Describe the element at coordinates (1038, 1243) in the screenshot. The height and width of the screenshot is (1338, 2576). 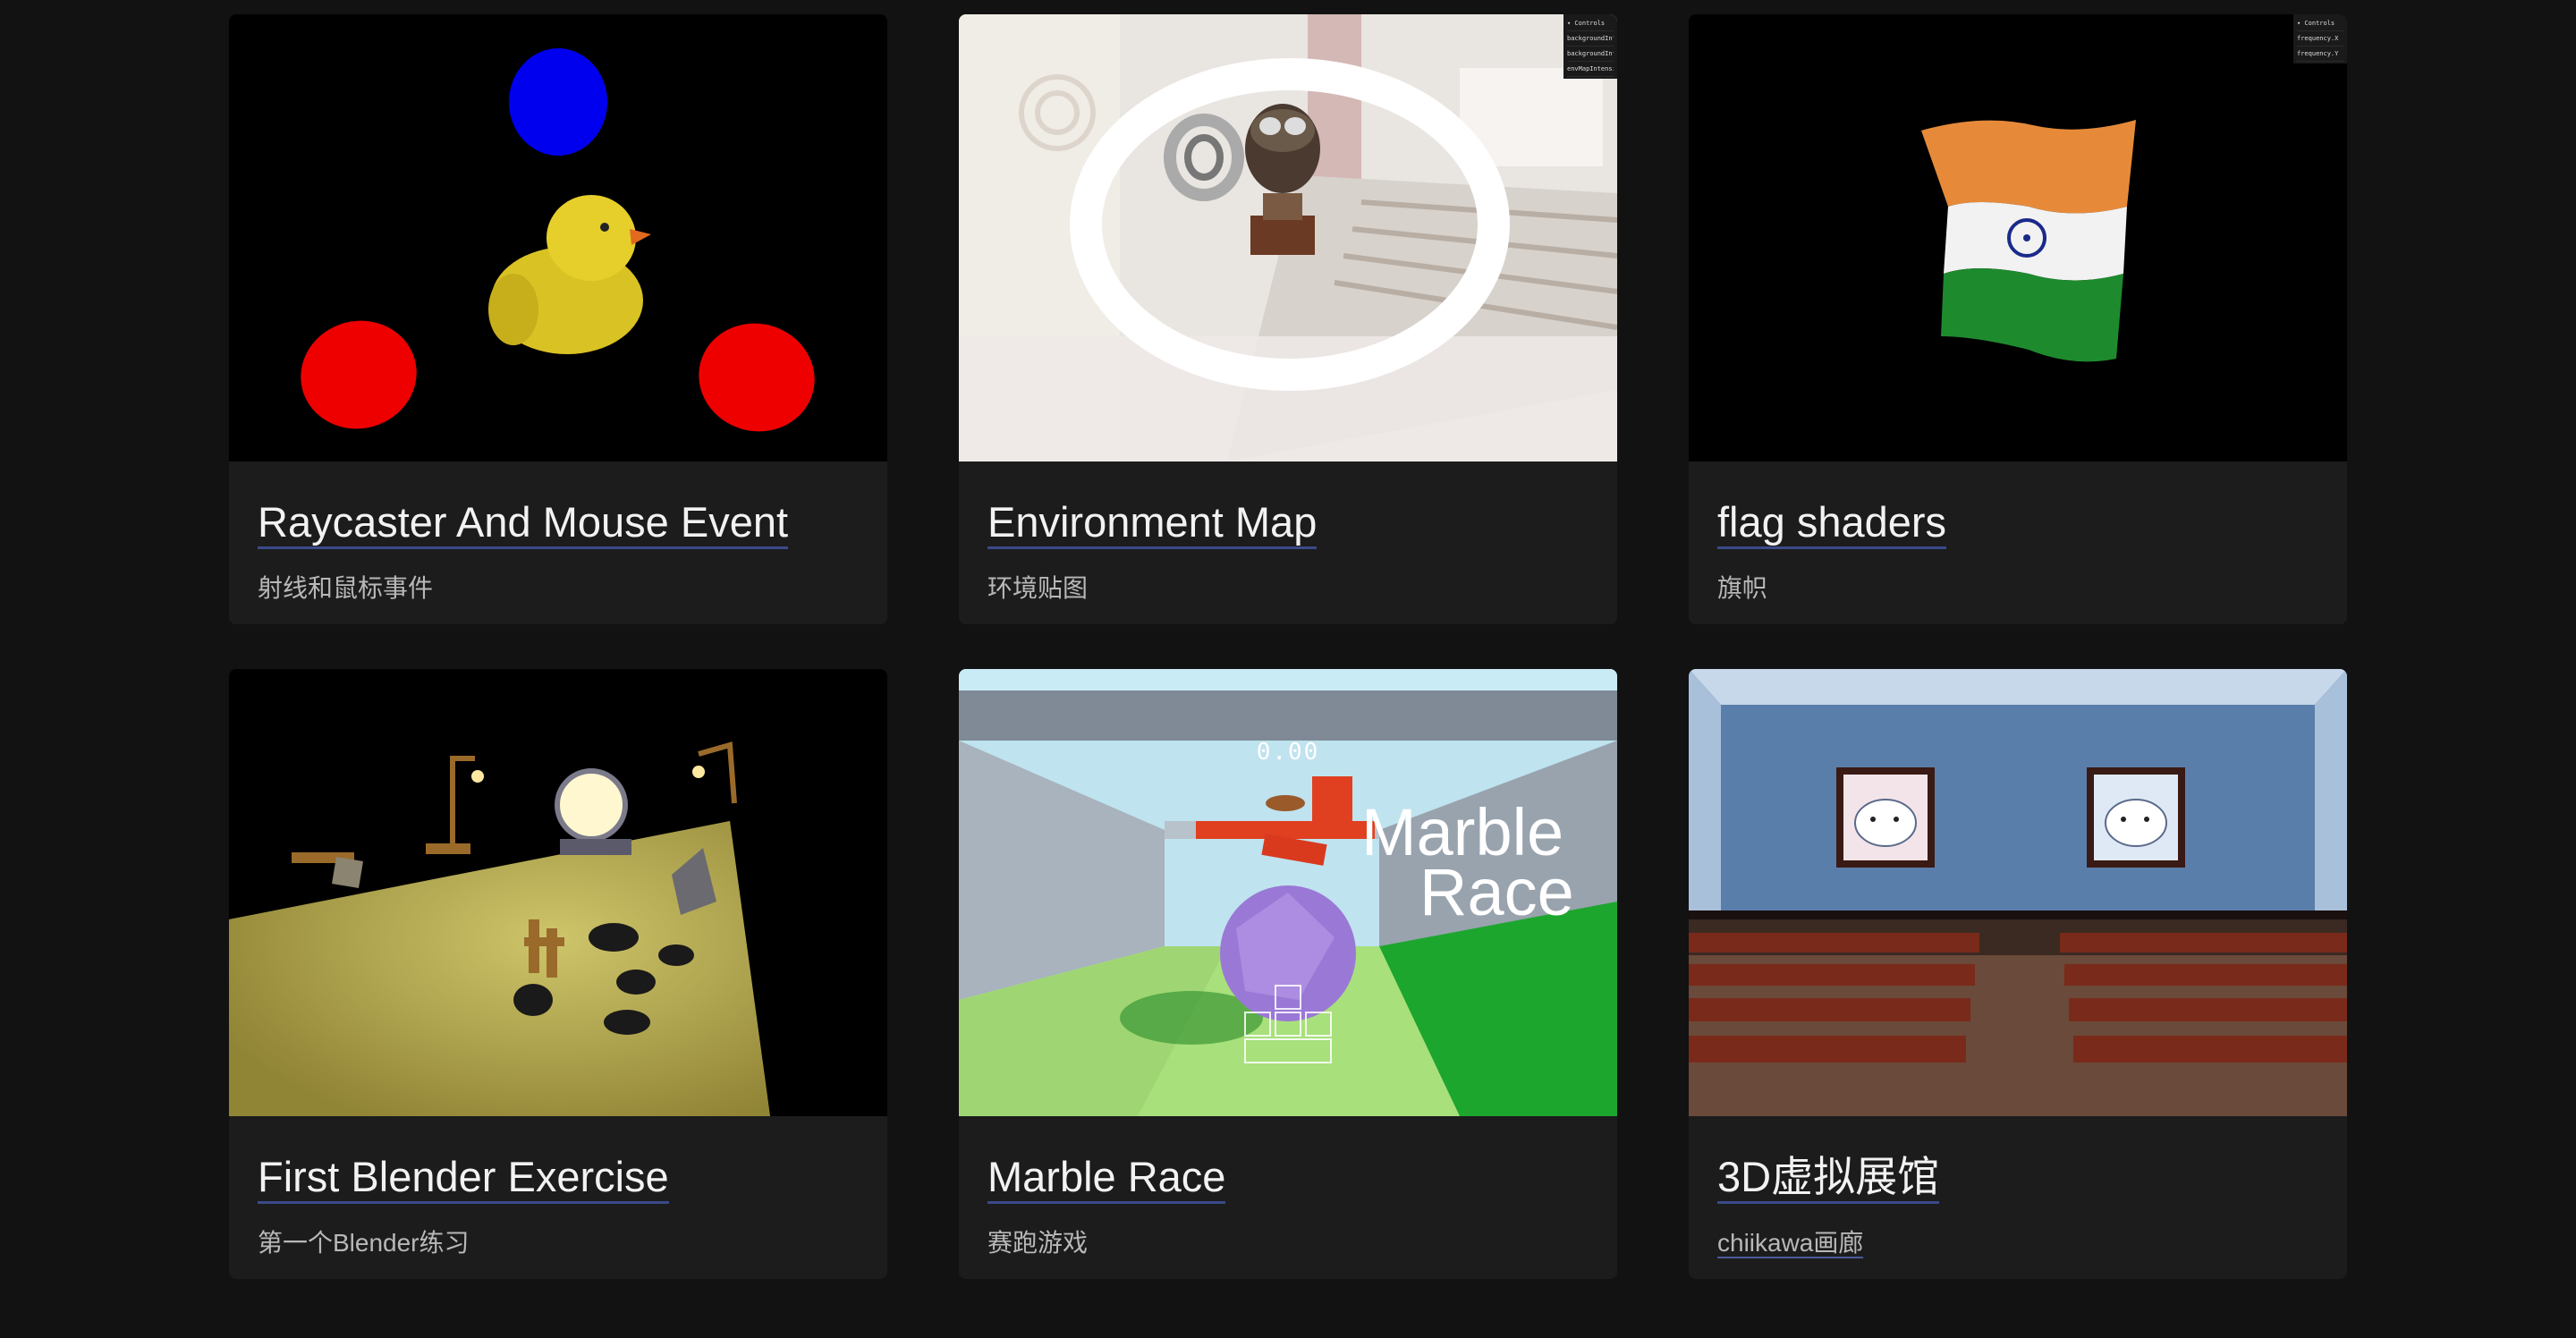
I see `card-subtitle: 赛跑游戏` at that location.